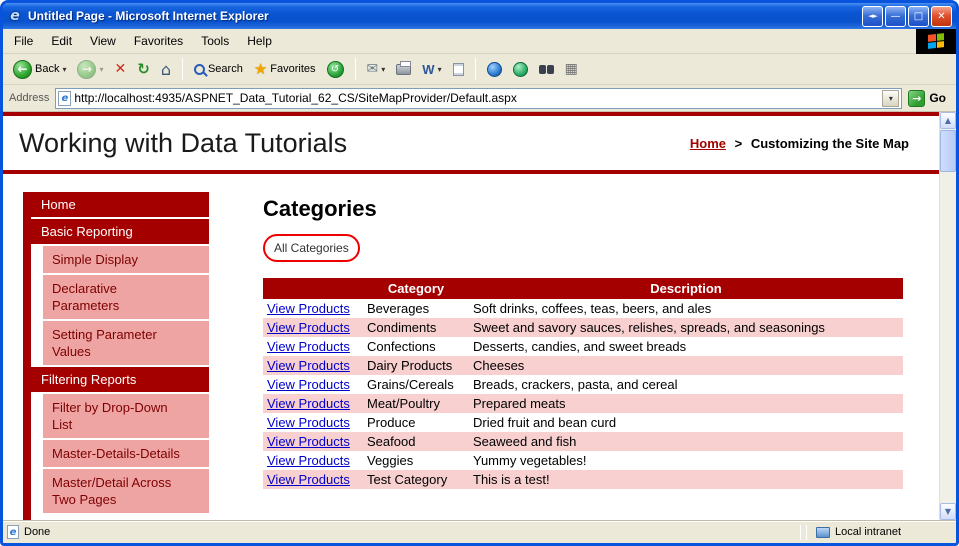 The image size is (959, 546). I want to click on address-field: e ▾, so click(479, 98).